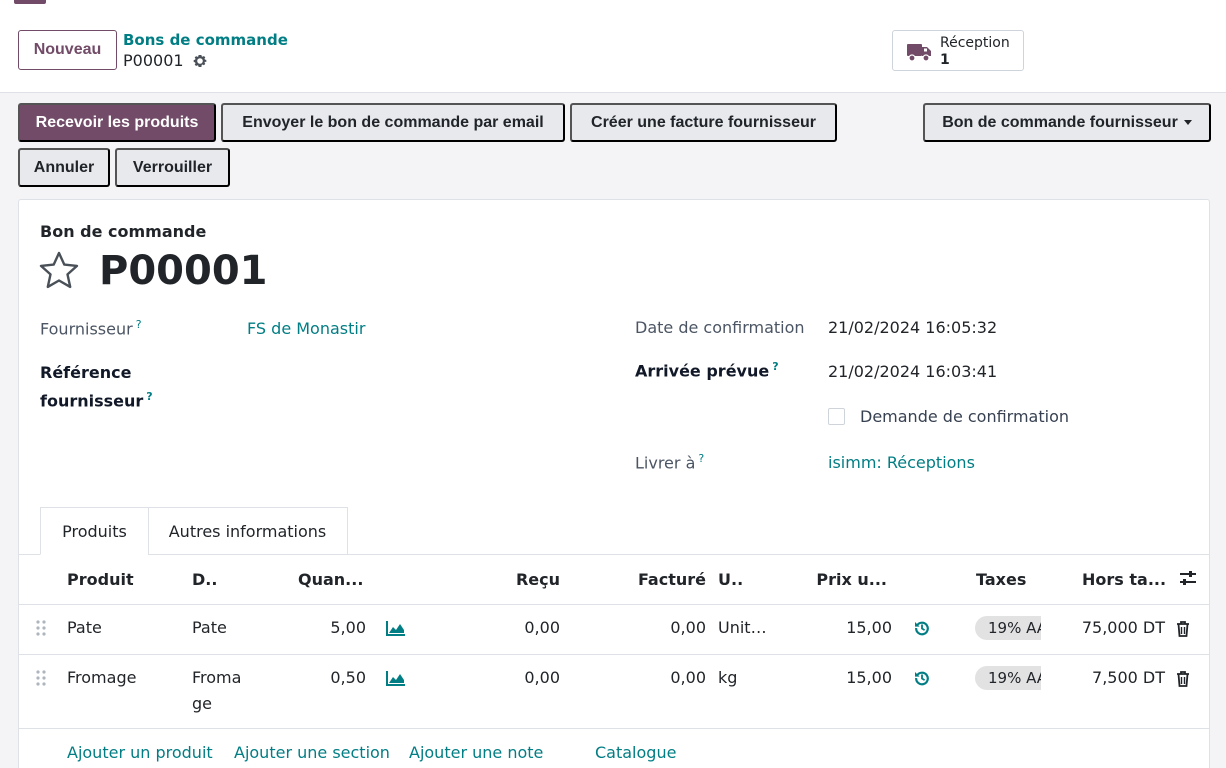 The height and width of the screenshot is (768, 1226). I want to click on expected-arrival-label: Arrivée prévue?, so click(707, 370).